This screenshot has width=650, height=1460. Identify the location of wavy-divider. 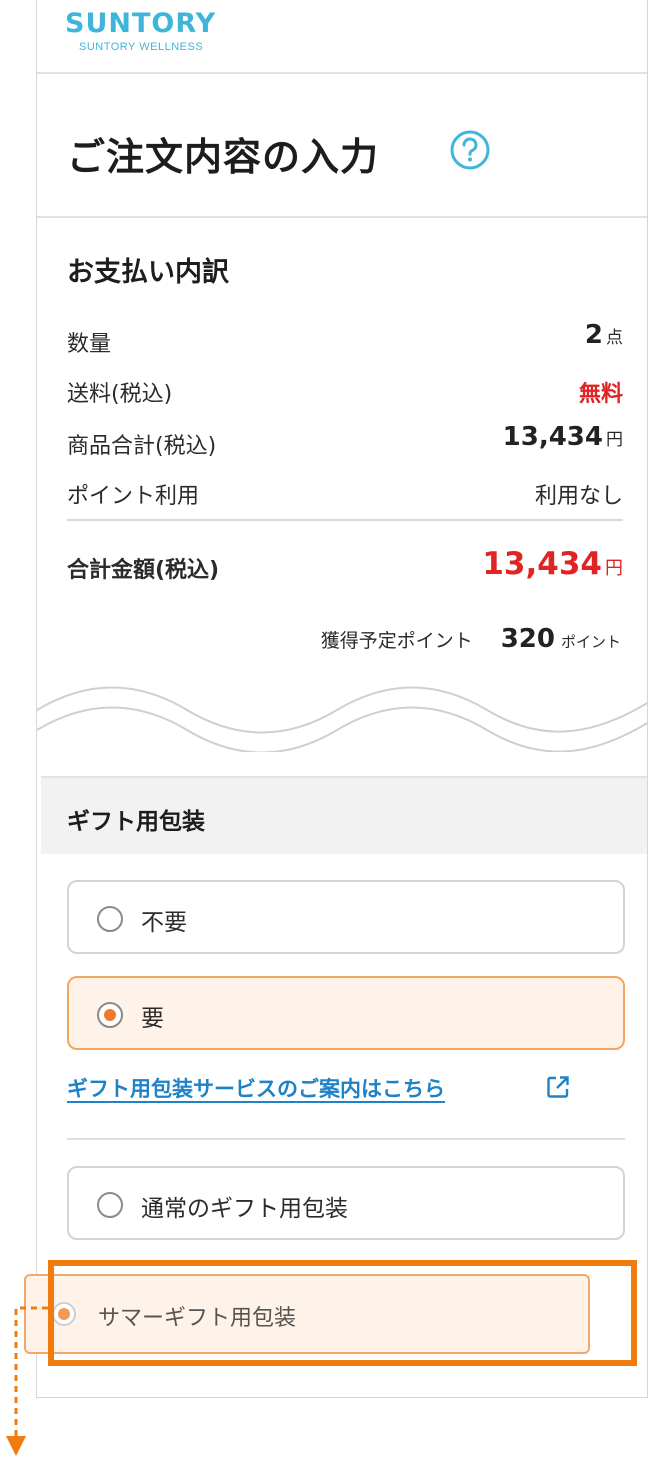
(342, 719).